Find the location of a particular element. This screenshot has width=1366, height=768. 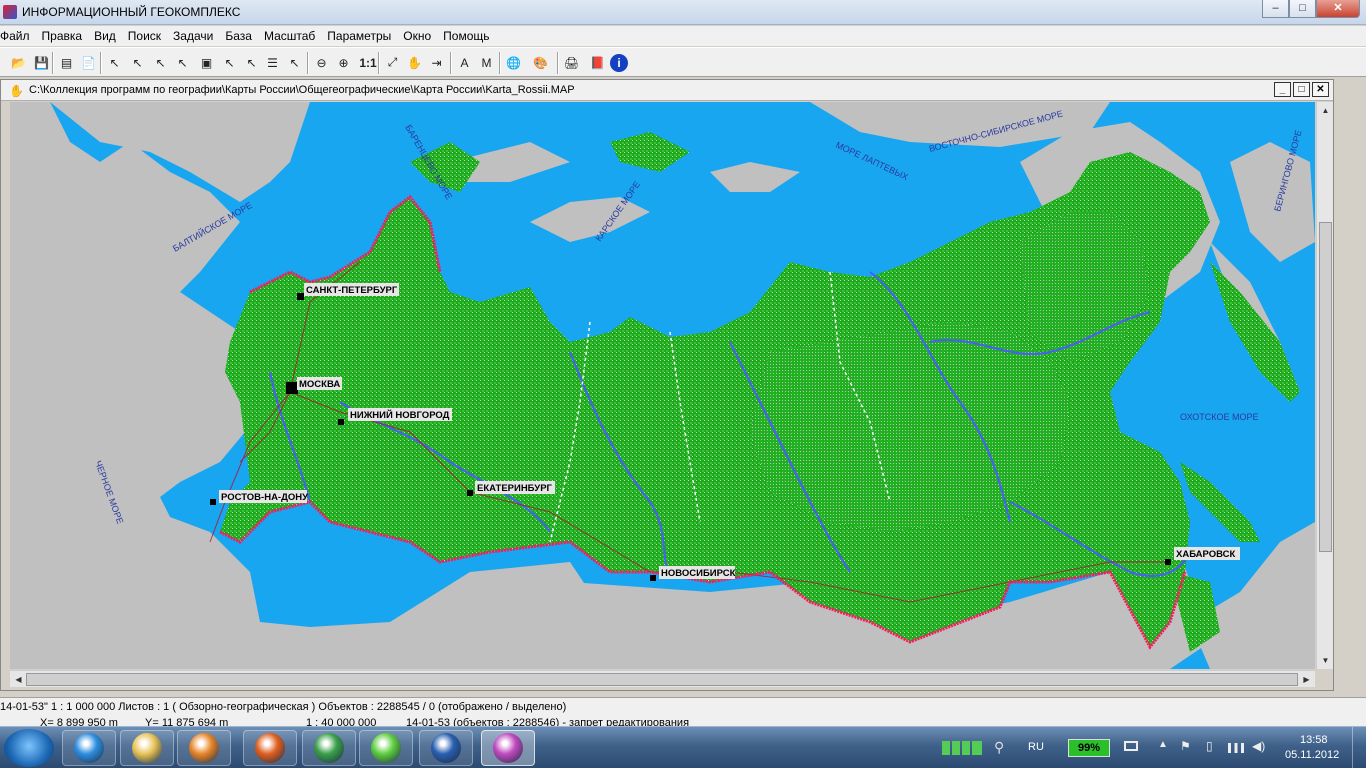

city-label-nizhny-novgorod: НИЖНИЙ НОВГОРОД is located at coordinates (400, 415).